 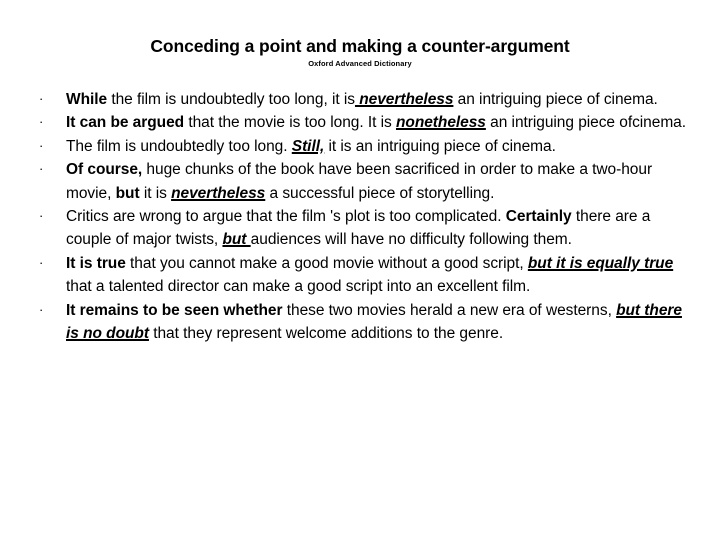 I want to click on text-run: It remains to be seen whether, so click(x=174, y=310).